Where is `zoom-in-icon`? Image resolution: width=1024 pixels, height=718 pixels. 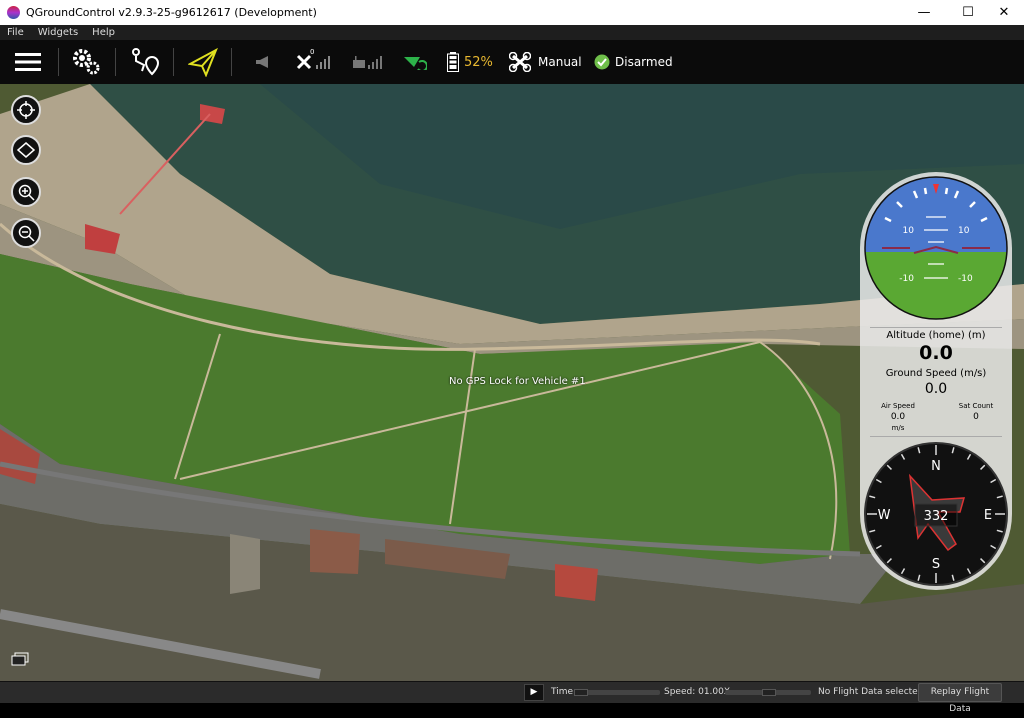
zoom-in-icon is located at coordinates (26, 192).